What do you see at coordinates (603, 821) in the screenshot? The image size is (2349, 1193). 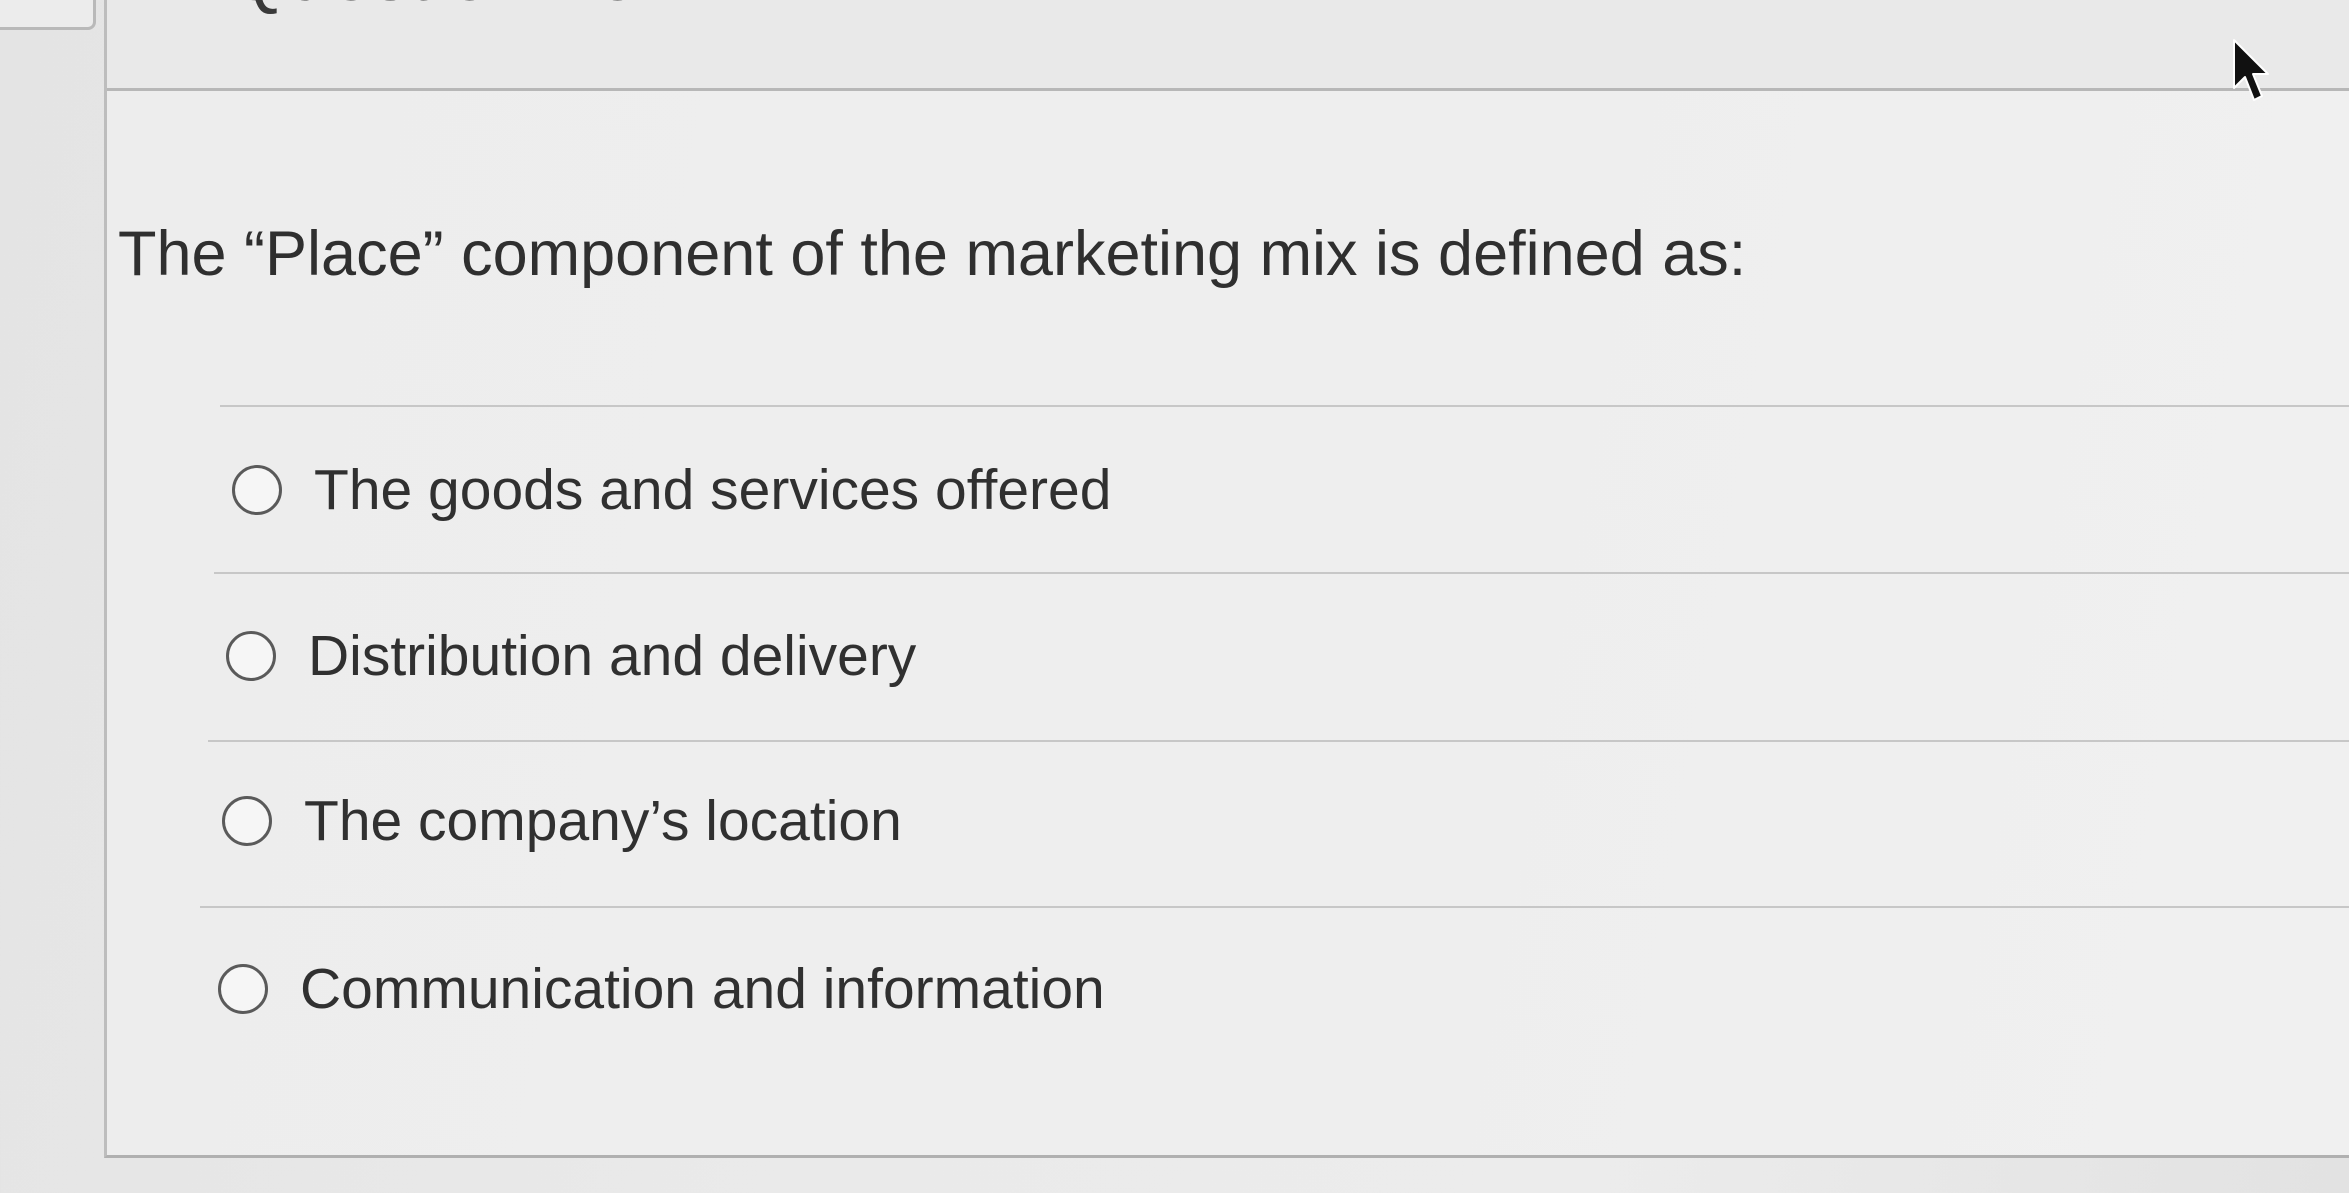 I see `answer-label: The company’s location` at bounding box center [603, 821].